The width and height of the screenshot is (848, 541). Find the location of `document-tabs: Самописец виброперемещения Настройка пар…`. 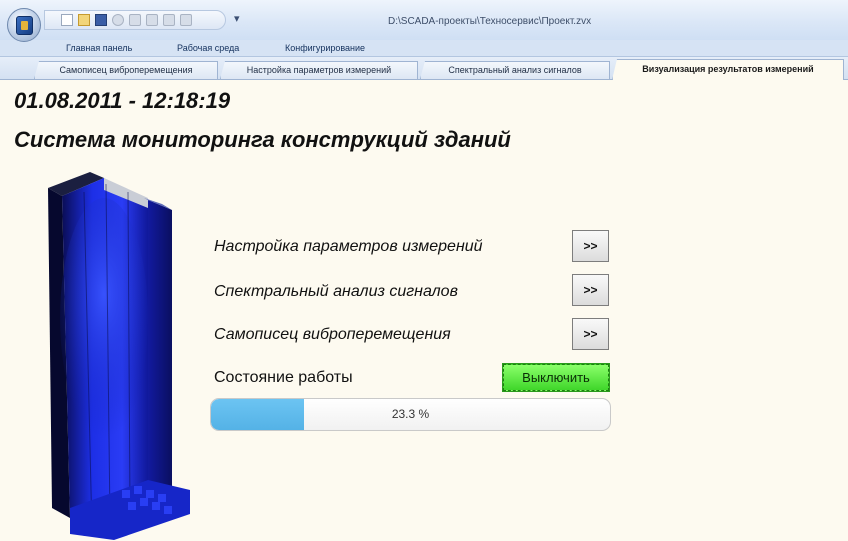

document-tabs: Самописец виброперемещения Настройка пар… is located at coordinates (424, 68).